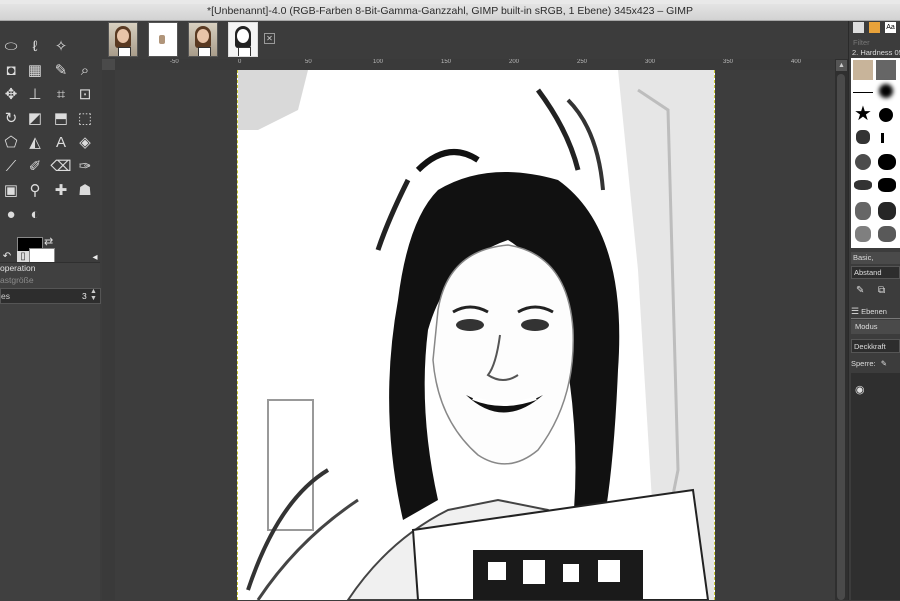 This screenshot has height=601, width=900. What do you see at coordinates (61, 118) in the screenshot?
I see `perspective-icon: ⬒` at bounding box center [61, 118].